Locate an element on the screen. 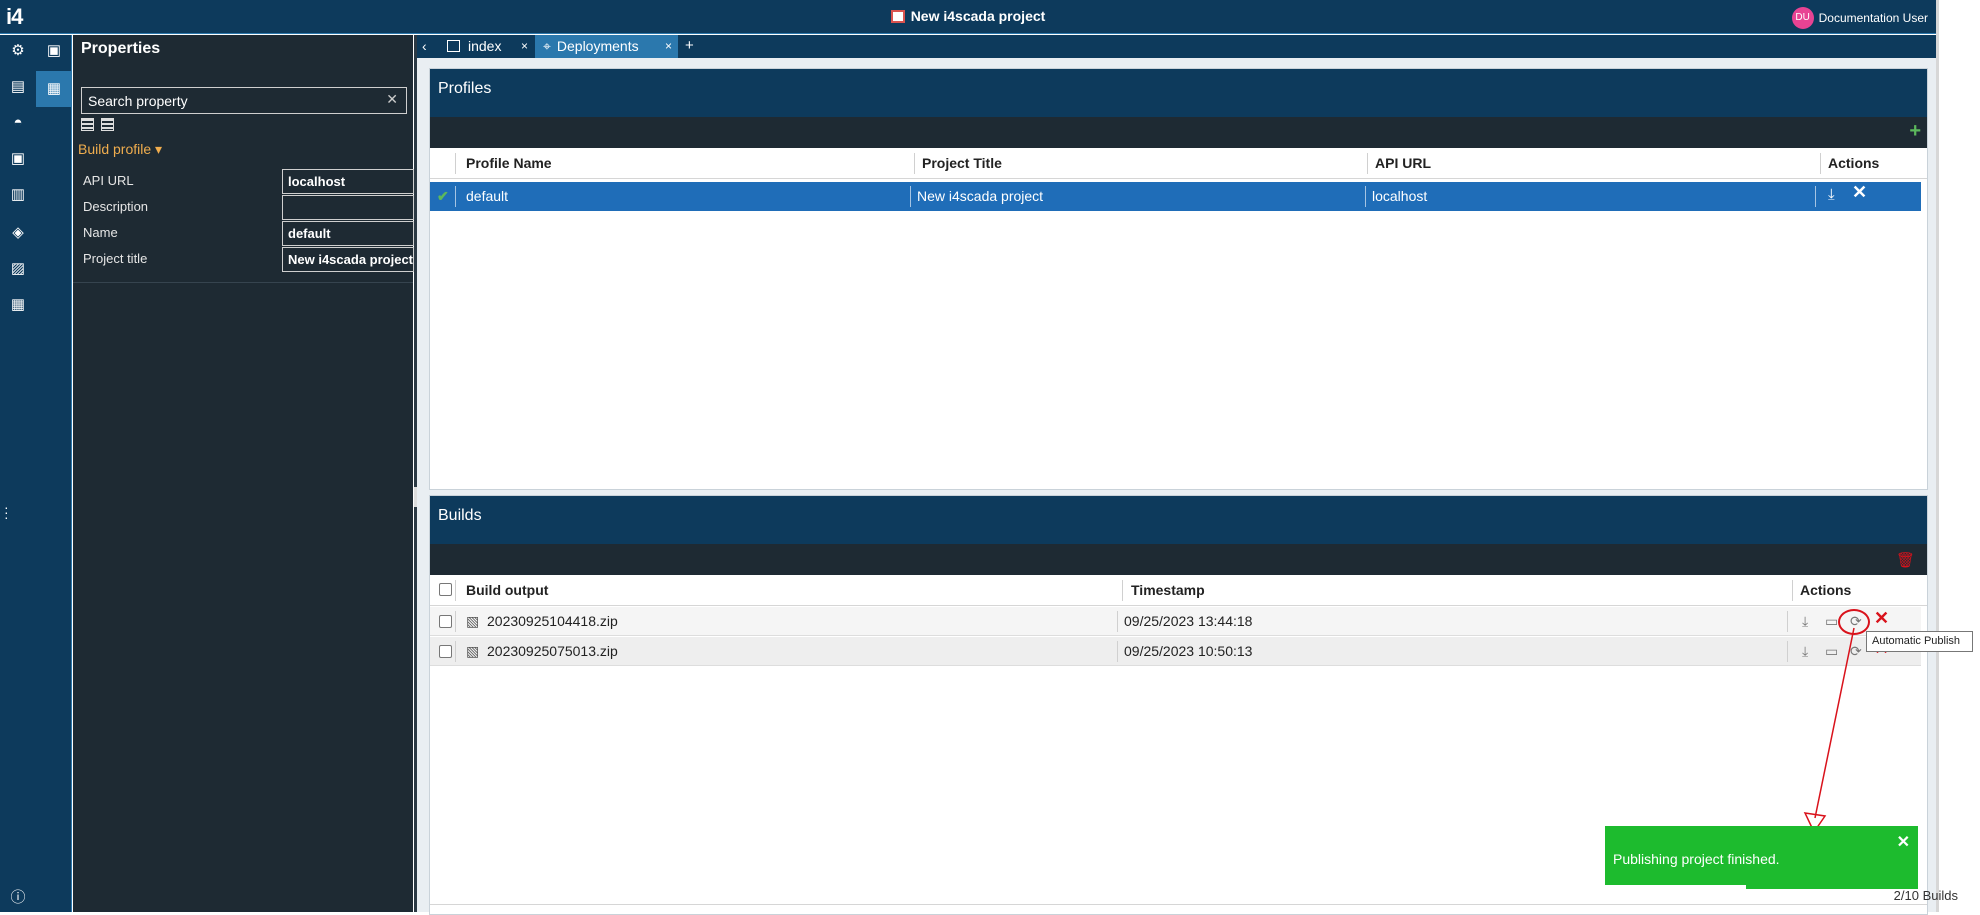 Image resolution: width=1980 pixels, height=915 pixels. property-label: Description is located at coordinates (116, 206).